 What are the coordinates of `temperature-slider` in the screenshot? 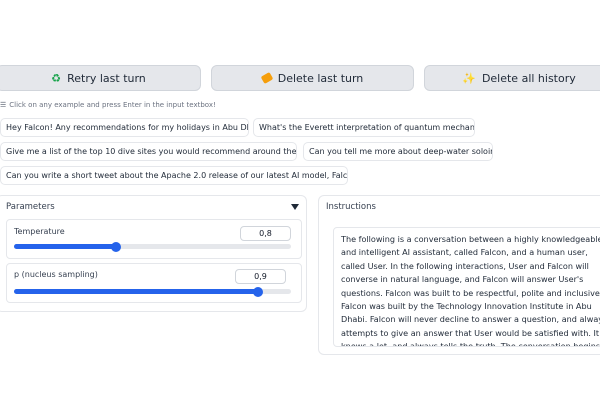 It's located at (152, 246).